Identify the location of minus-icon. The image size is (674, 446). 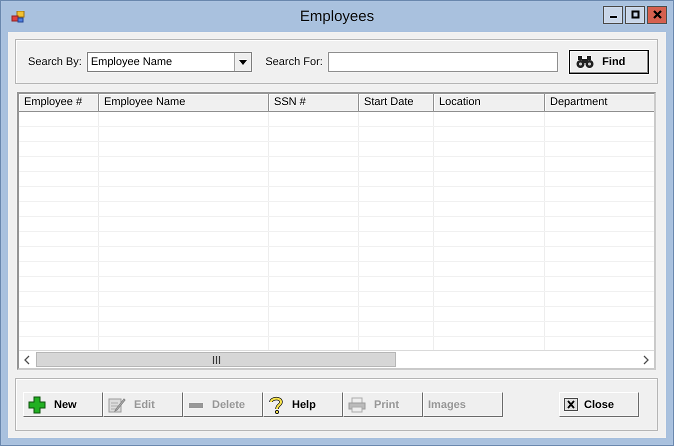
(196, 404).